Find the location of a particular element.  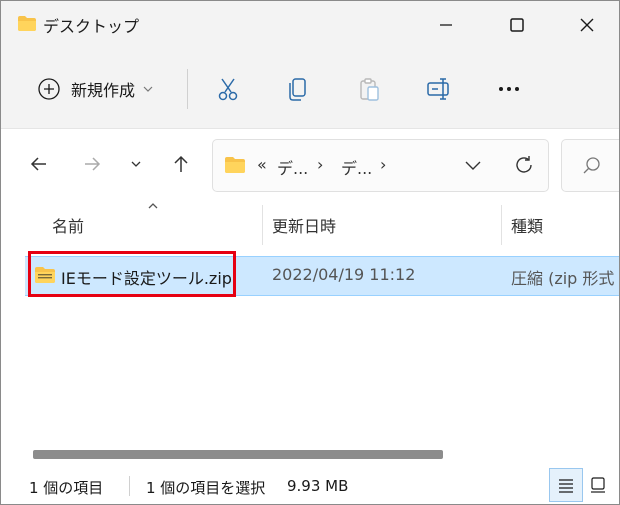

maximize-icon is located at coordinates (517, 25).